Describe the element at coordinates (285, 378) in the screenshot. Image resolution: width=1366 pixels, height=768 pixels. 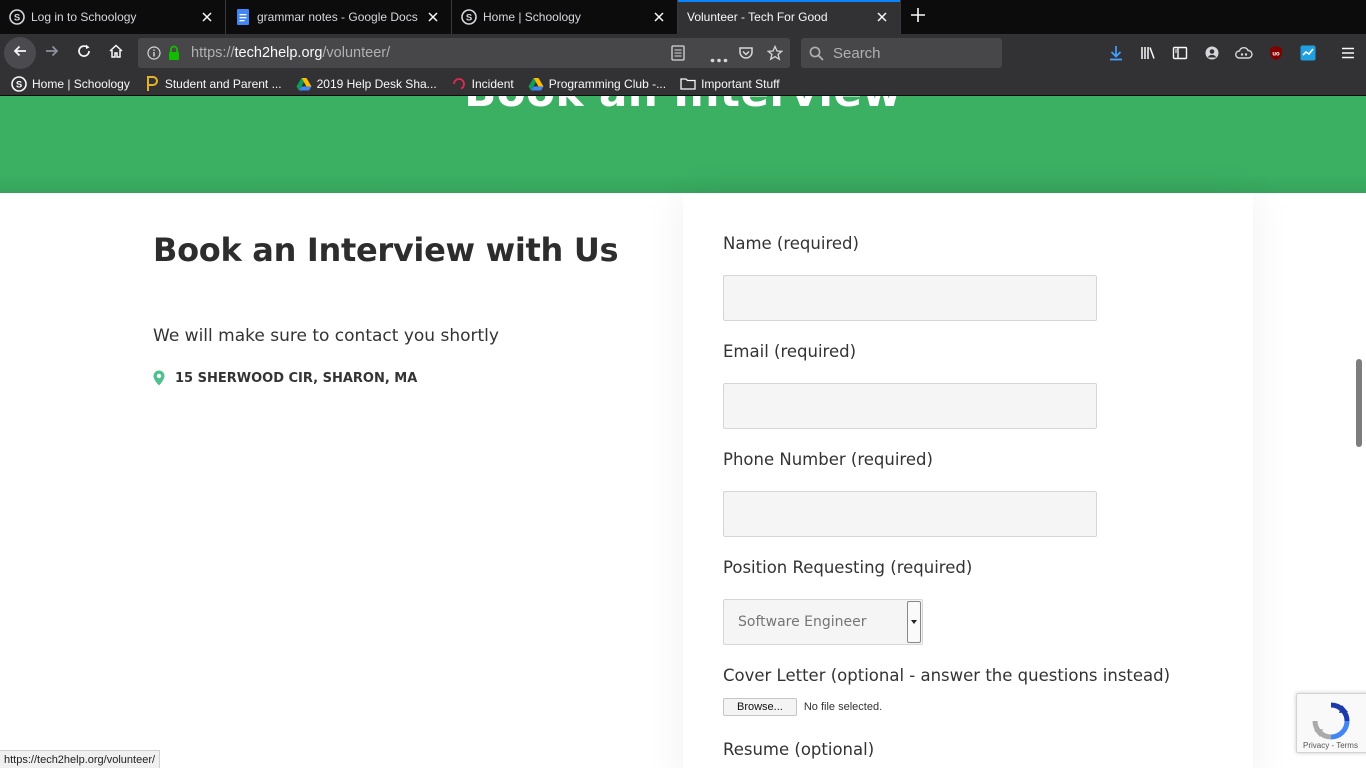
I see `address: 15 SHERWOOD CIR, SHARON, MA` at that location.